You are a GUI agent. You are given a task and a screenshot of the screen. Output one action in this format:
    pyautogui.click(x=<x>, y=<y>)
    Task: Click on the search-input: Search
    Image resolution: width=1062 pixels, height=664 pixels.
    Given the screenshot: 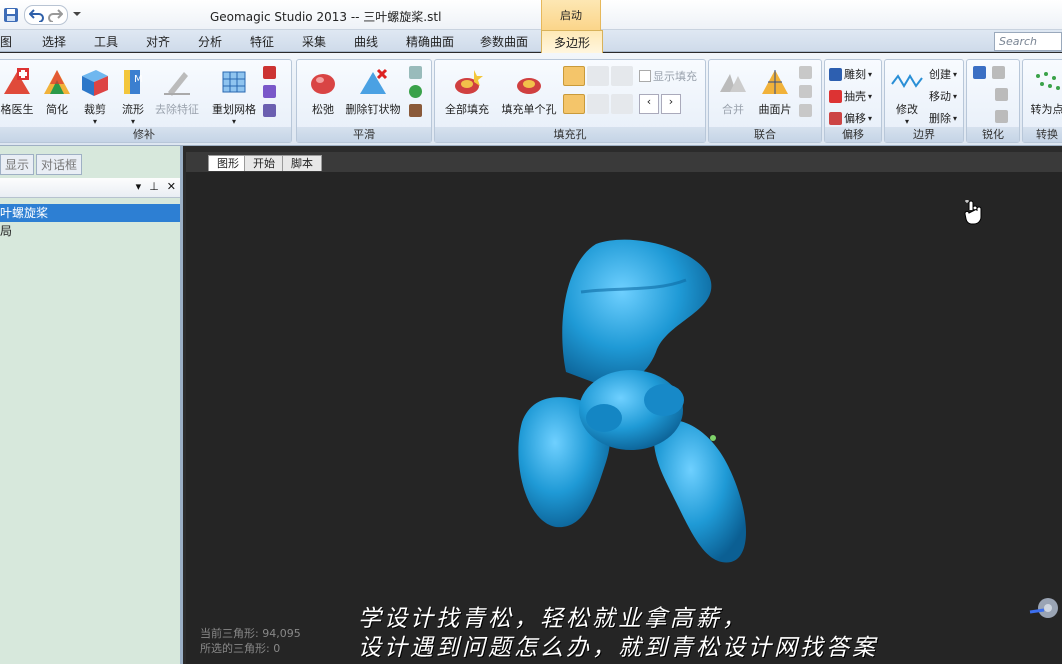 What is the action you would take?
    pyautogui.click(x=1028, y=41)
    